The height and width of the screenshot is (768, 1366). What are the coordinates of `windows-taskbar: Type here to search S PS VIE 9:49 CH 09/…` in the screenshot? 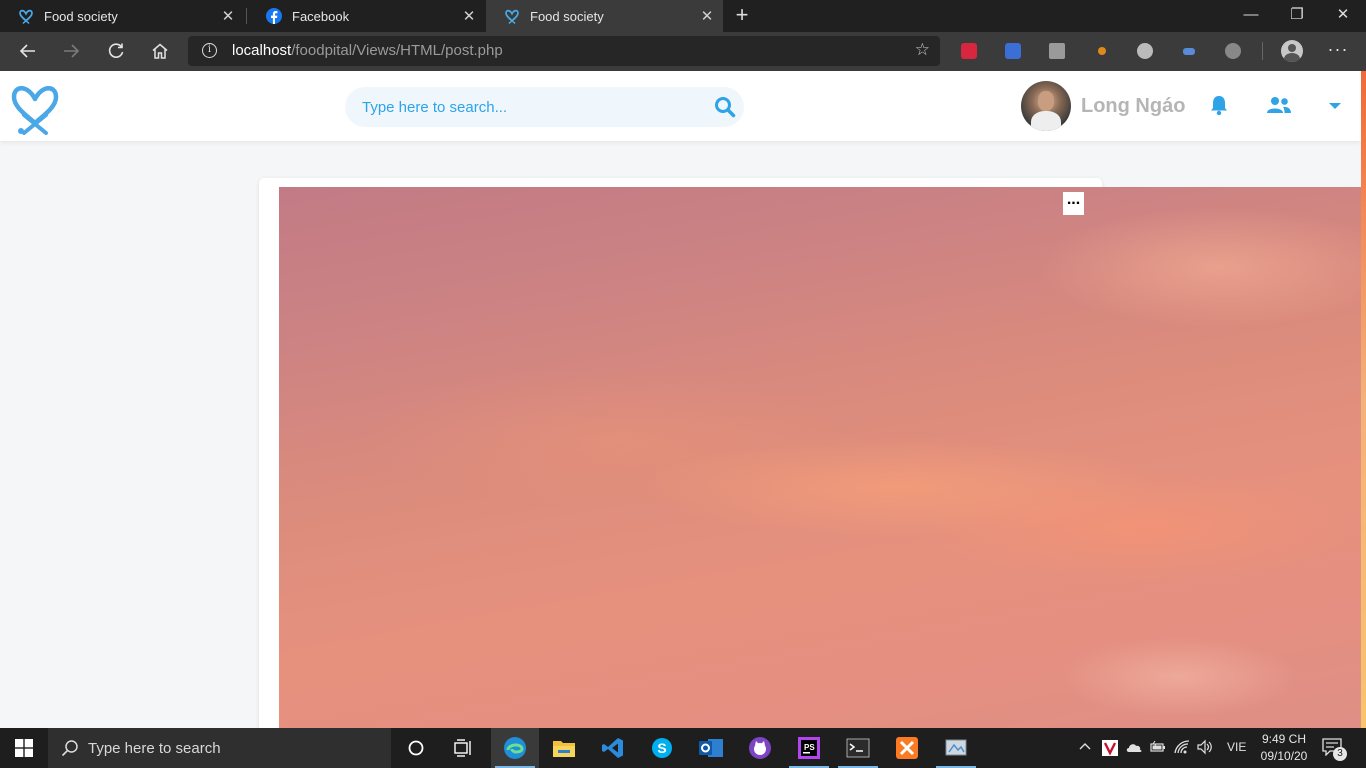 It's located at (683, 748).